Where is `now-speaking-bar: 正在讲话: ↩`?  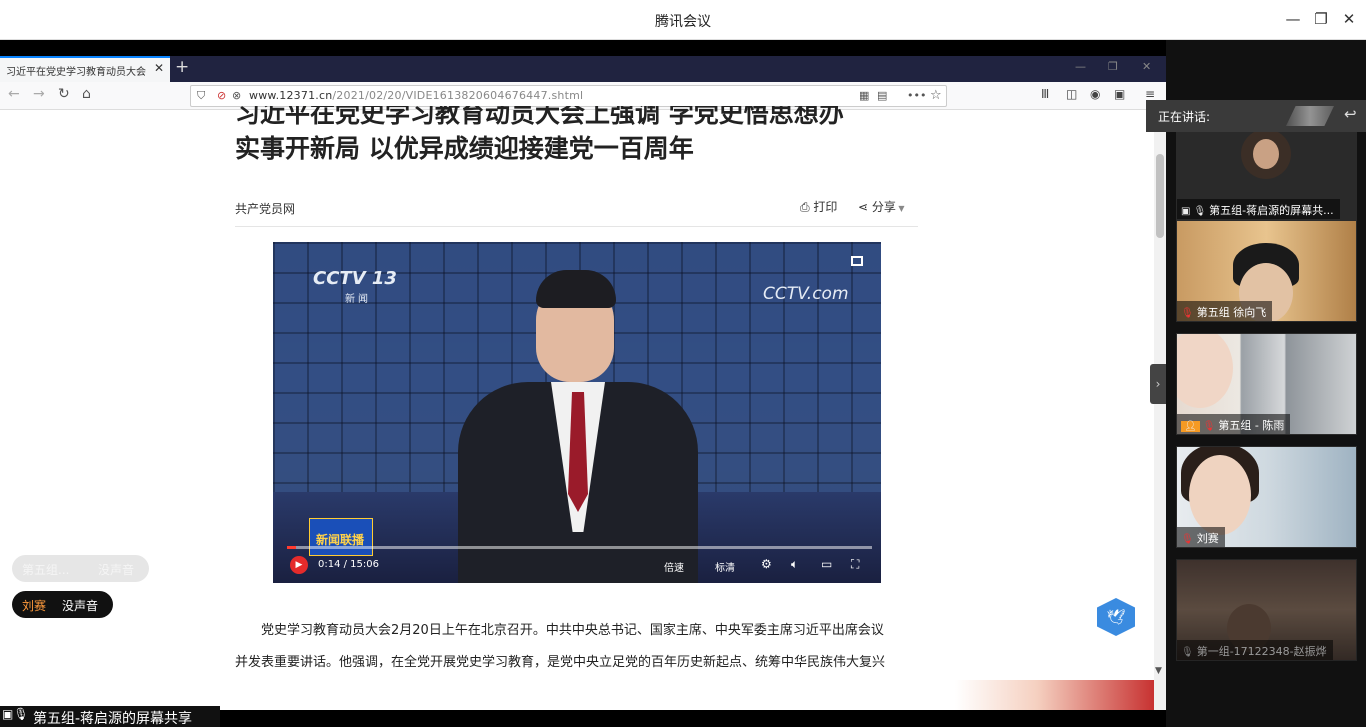
now-speaking-bar: 正在讲话: ↩ is located at coordinates (1256, 116).